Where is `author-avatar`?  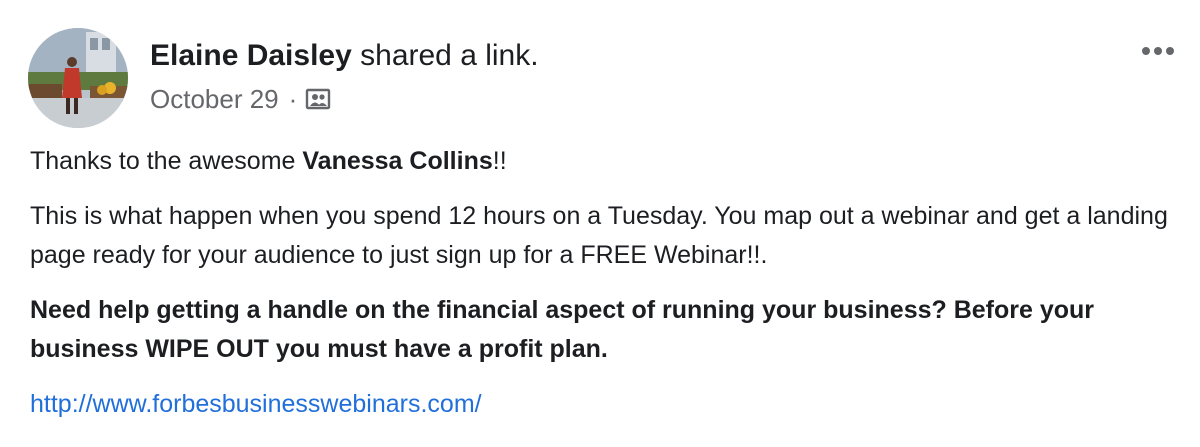 author-avatar is located at coordinates (78, 78).